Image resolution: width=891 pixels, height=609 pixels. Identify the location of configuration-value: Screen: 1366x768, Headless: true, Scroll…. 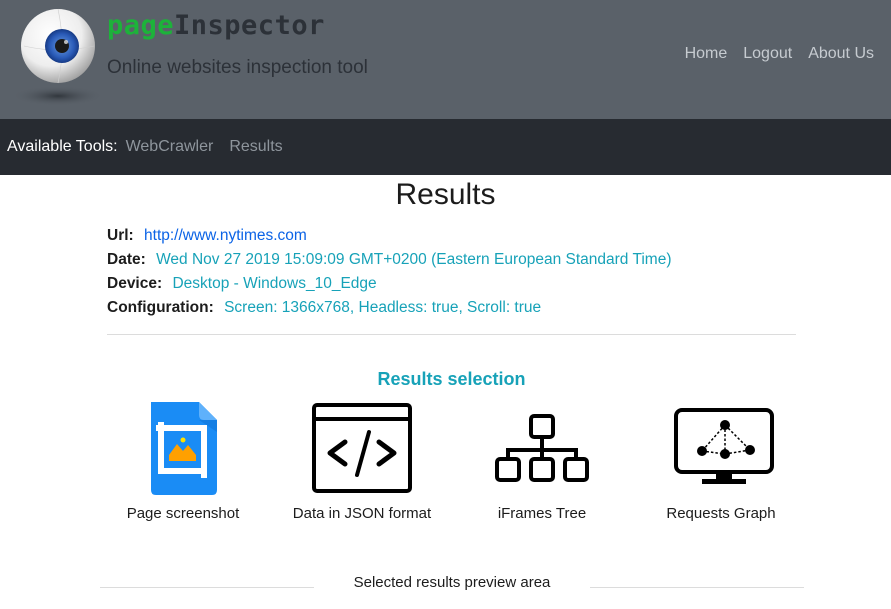
(383, 307).